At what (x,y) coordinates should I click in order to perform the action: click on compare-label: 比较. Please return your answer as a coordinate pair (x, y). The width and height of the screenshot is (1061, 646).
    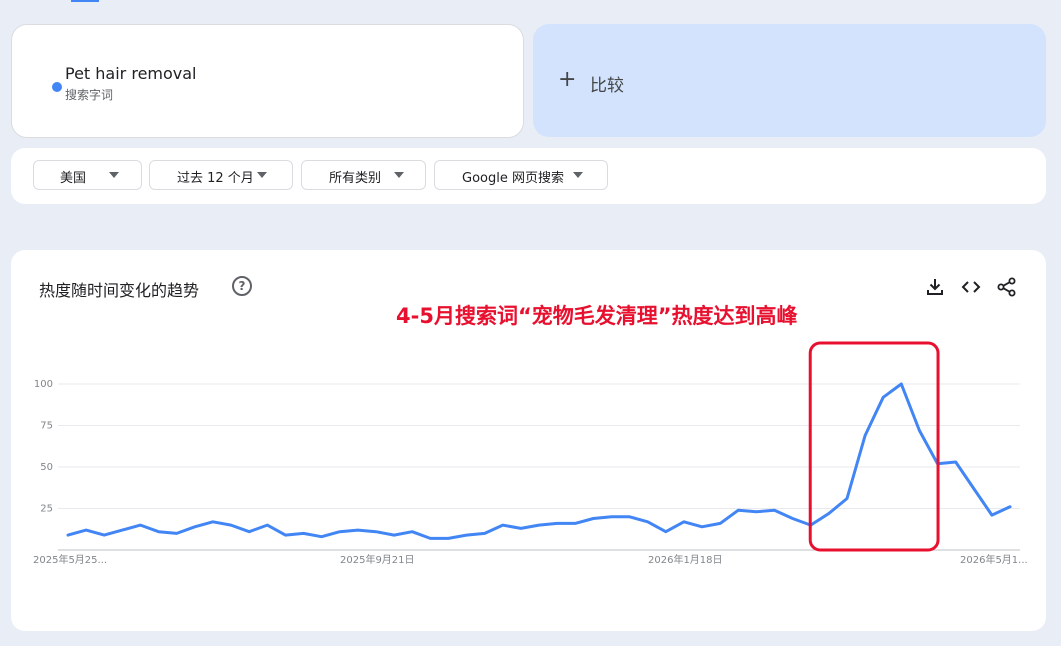
    Looking at the image, I should click on (607, 86).